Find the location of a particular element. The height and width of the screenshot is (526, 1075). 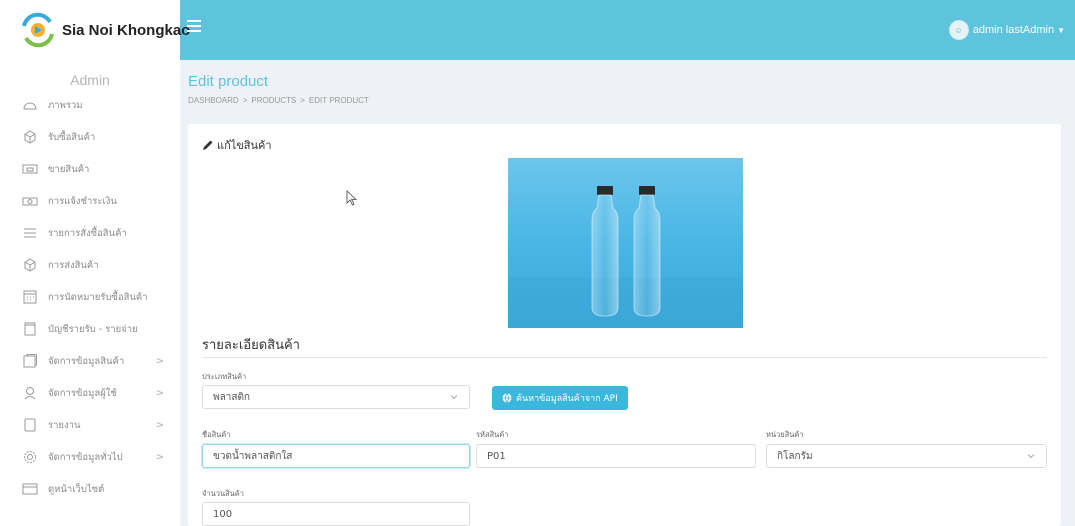

unit-label: หน่วยสินค้า is located at coordinates (785, 434).